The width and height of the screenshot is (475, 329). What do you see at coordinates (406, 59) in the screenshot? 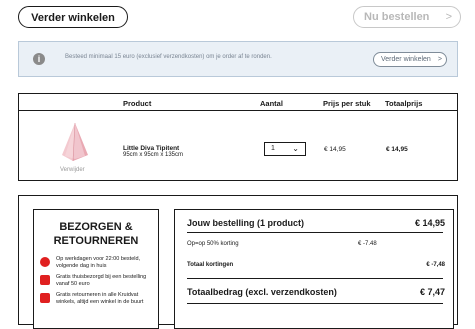
I see `banner-continue-label: Verder winkelen` at bounding box center [406, 59].